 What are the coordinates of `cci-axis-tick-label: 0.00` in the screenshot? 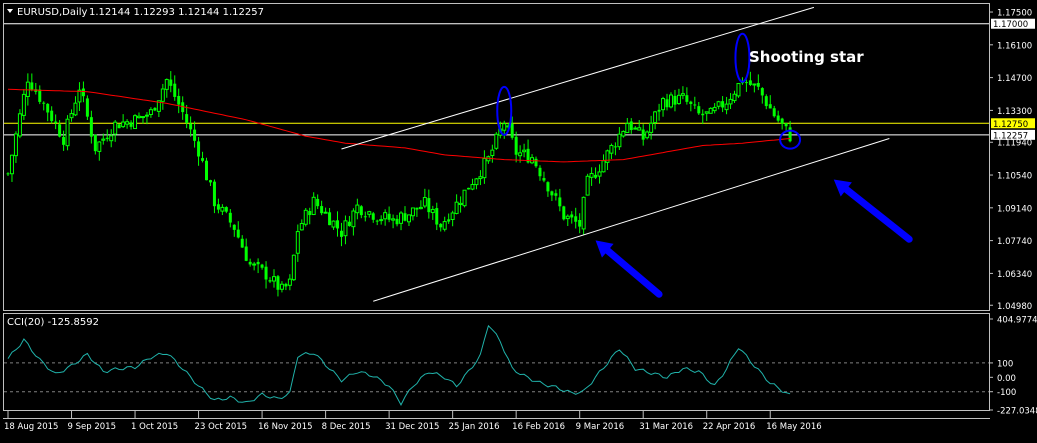 It's located at (1006, 379).